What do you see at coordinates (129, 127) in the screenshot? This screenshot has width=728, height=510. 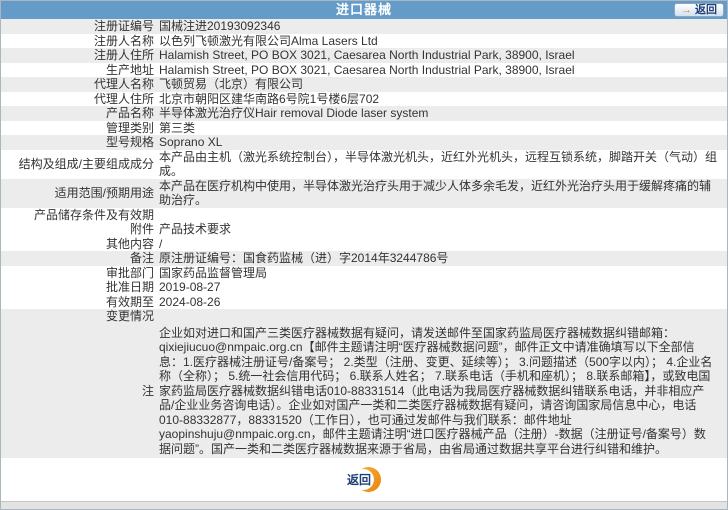 I see `row-label: 管理类别` at bounding box center [129, 127].